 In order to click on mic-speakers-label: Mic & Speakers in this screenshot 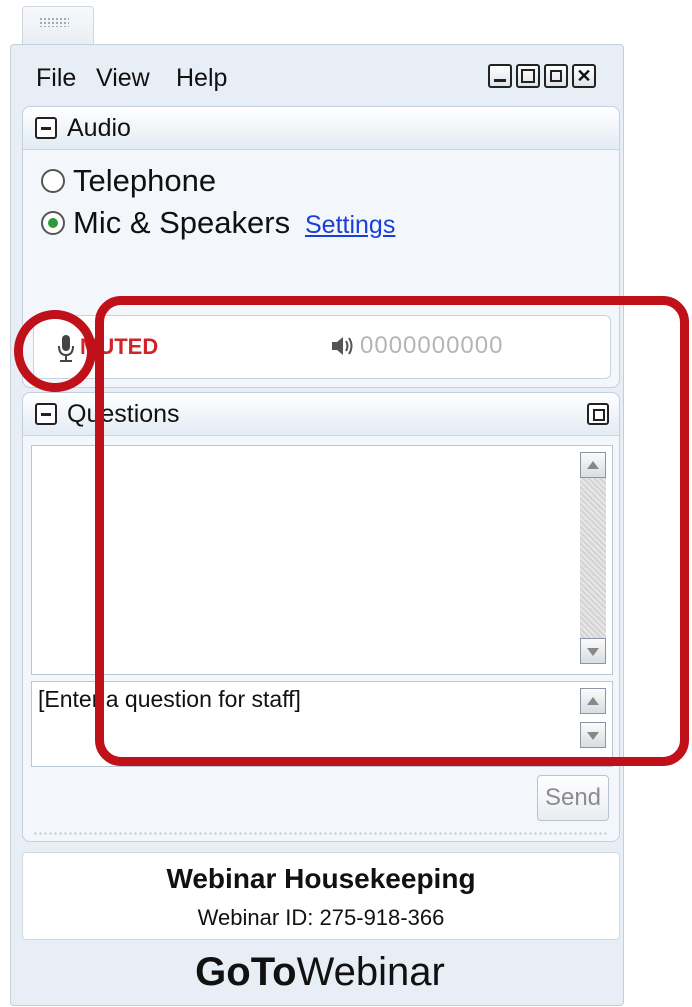, I will do `click(181, 223)`.